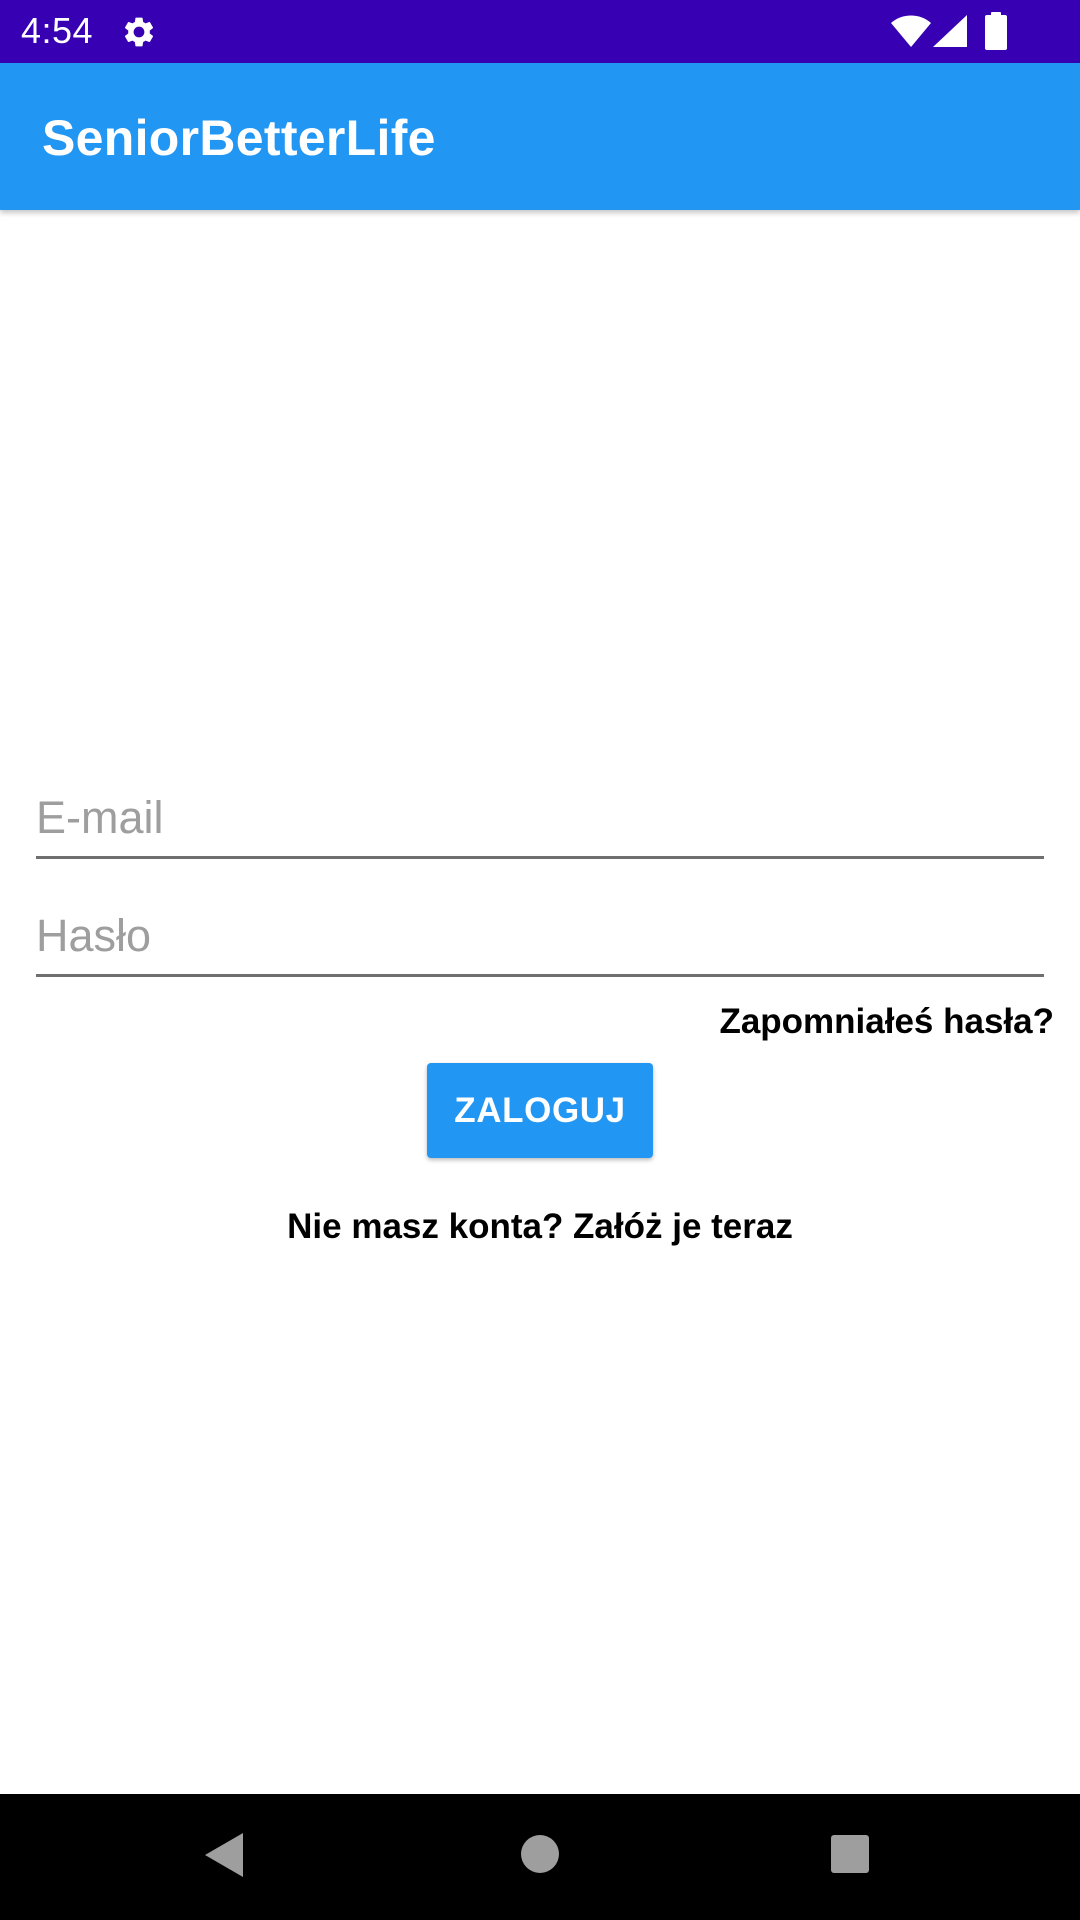 This screenshot has height=1920, width=1080. What do you see at coordinates (996, 31) in the screenshot?
I see `battery-icon` at bounding box center [996, 31].